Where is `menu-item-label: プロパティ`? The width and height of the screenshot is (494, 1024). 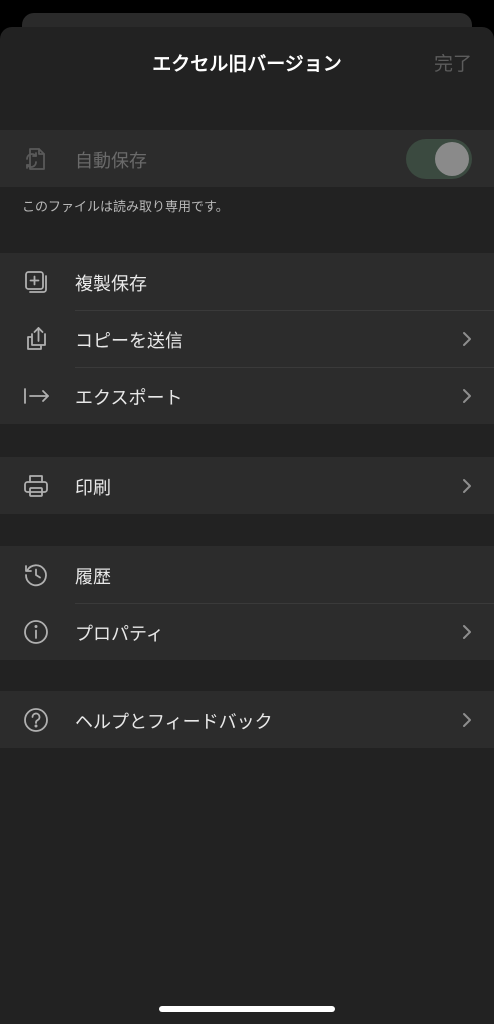
menu-item-label: プロパティ is located at coordinates (119, 634).